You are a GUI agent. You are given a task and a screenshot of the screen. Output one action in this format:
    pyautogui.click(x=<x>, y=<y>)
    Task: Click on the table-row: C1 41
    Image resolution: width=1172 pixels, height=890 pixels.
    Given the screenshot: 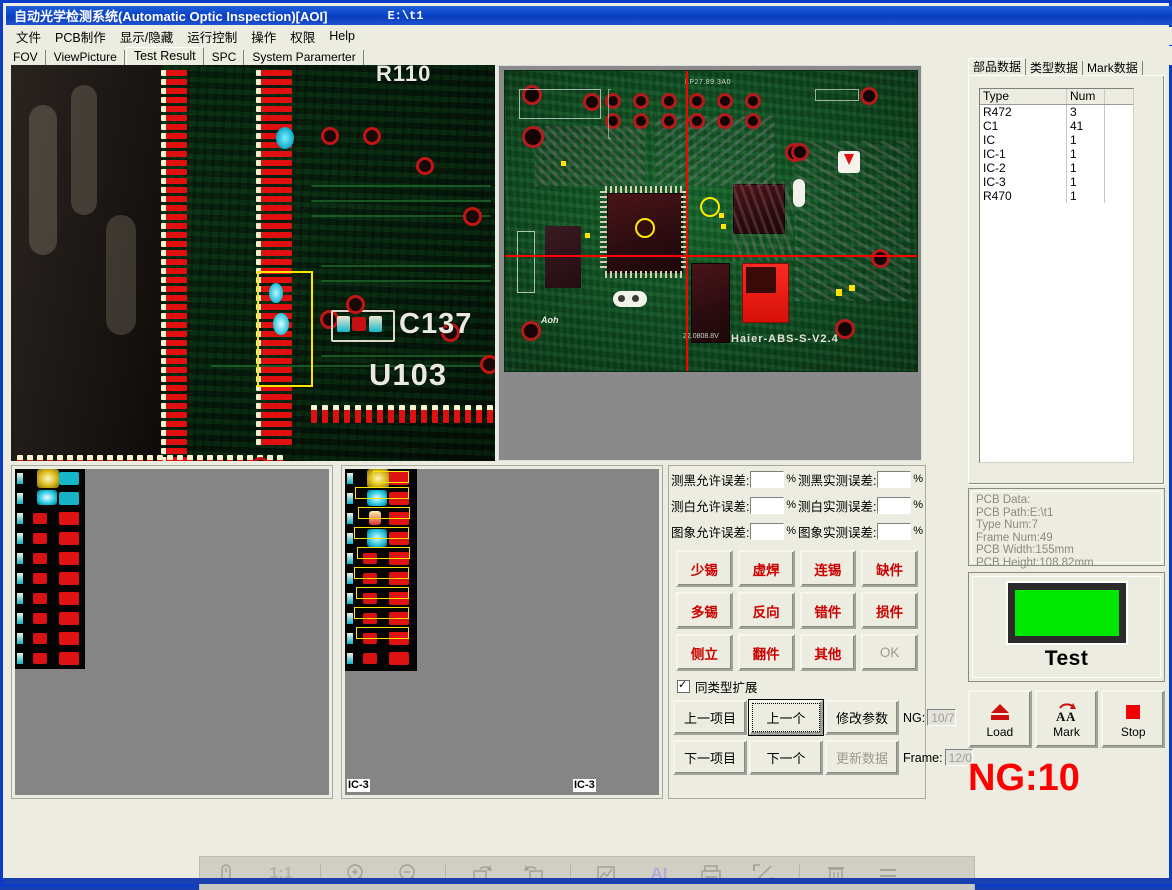 What is the action you would take?
    pyautogui.click(x=1056, y=126)
    